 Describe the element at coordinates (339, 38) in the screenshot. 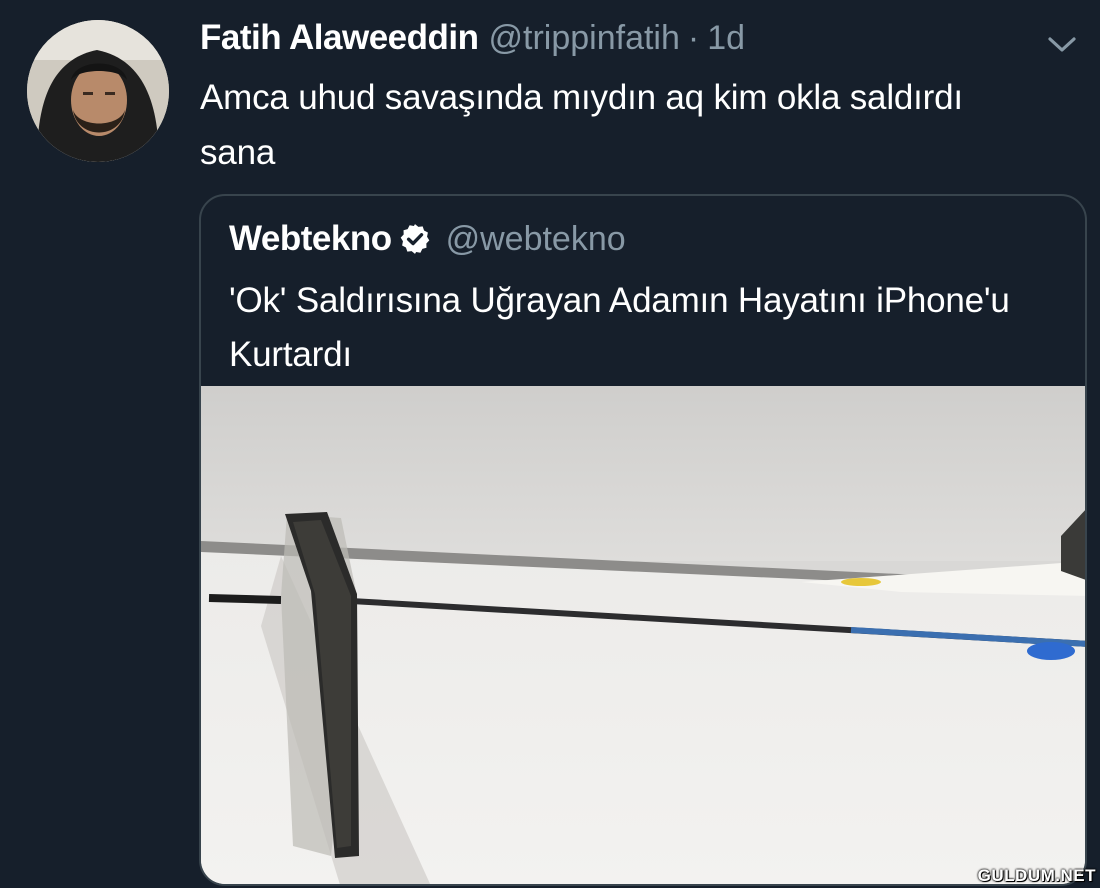

I see `author-name: Fatih Alaweeddin` at that location.